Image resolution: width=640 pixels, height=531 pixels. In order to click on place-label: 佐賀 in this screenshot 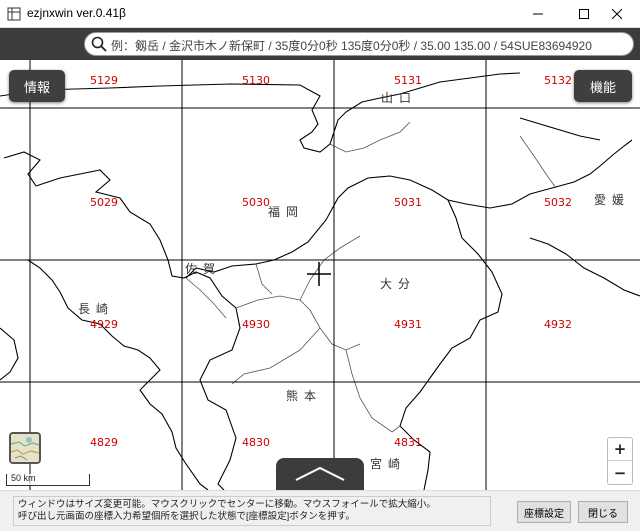, I will do `click(203, 269)`.